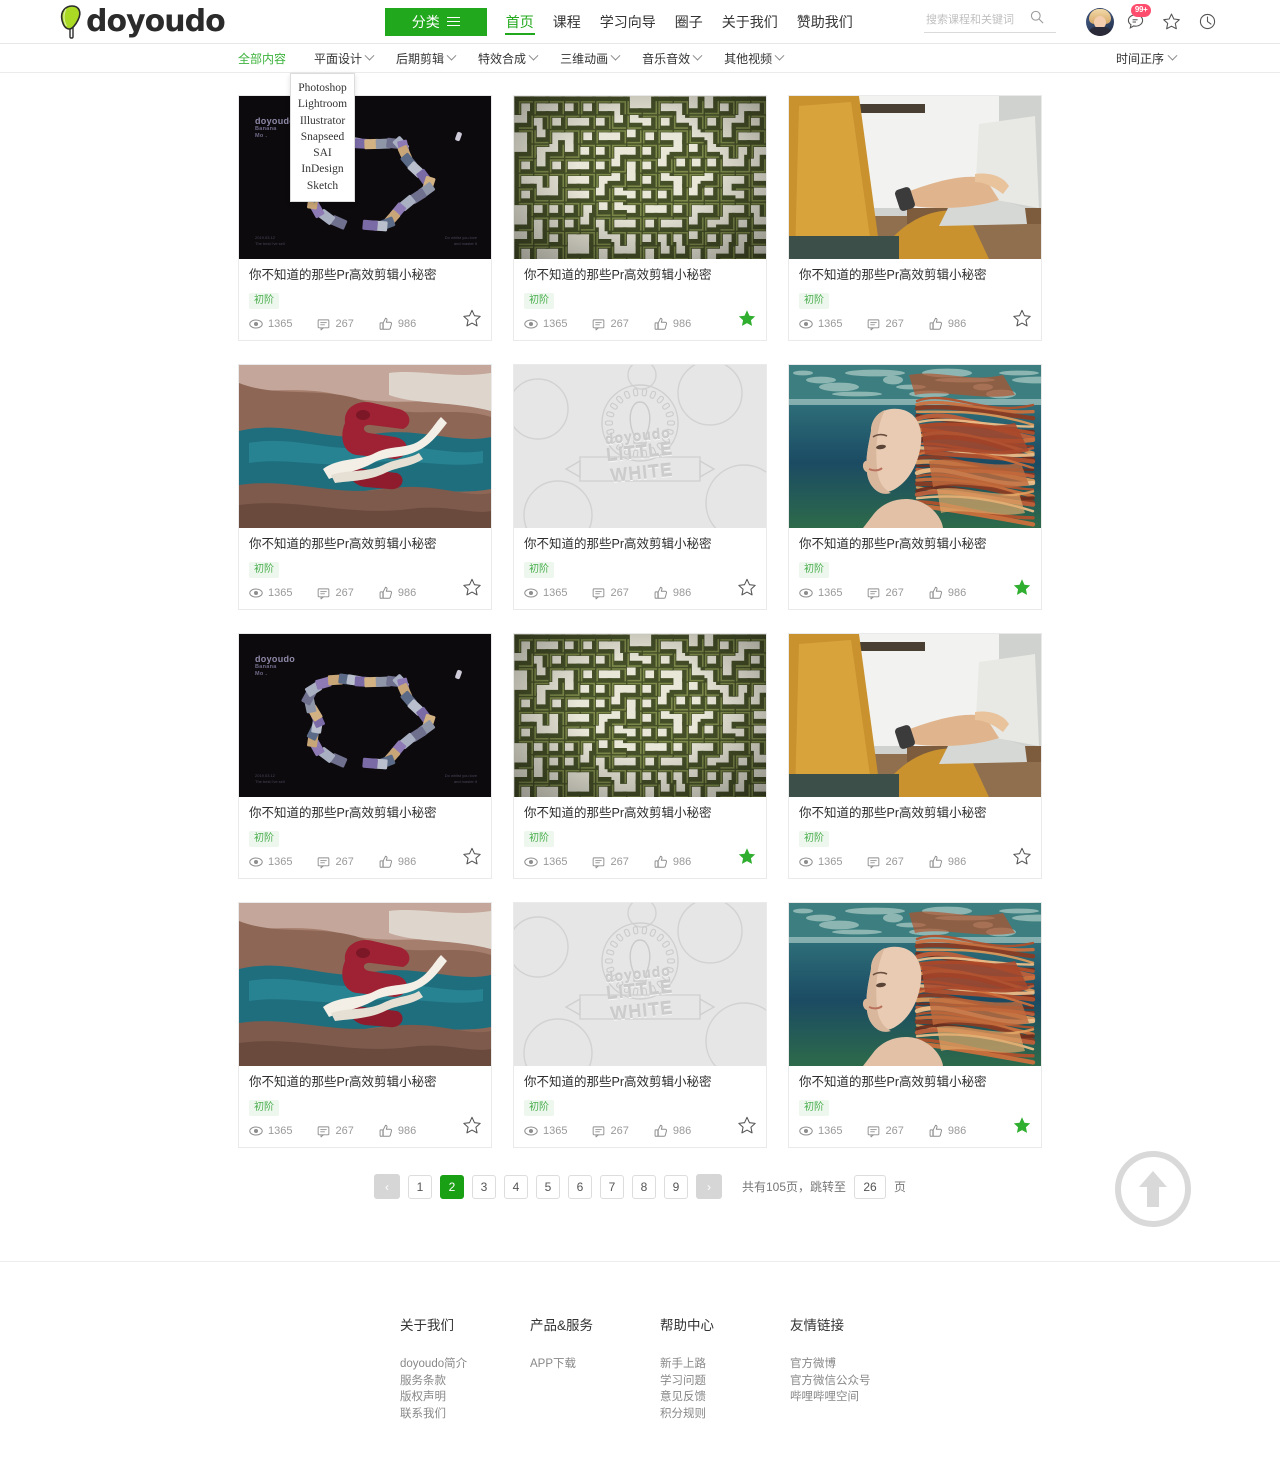 The height and width of the screenshot is (1482, 1280). Describe the element at coordinates (397, 1131) in the screenshot. I see `like-count: 986` at that location.